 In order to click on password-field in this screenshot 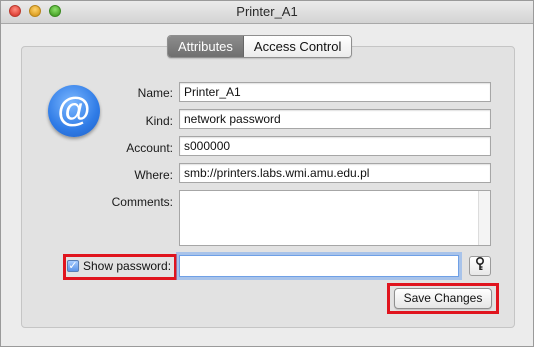, I will do `click(319, 266)`.